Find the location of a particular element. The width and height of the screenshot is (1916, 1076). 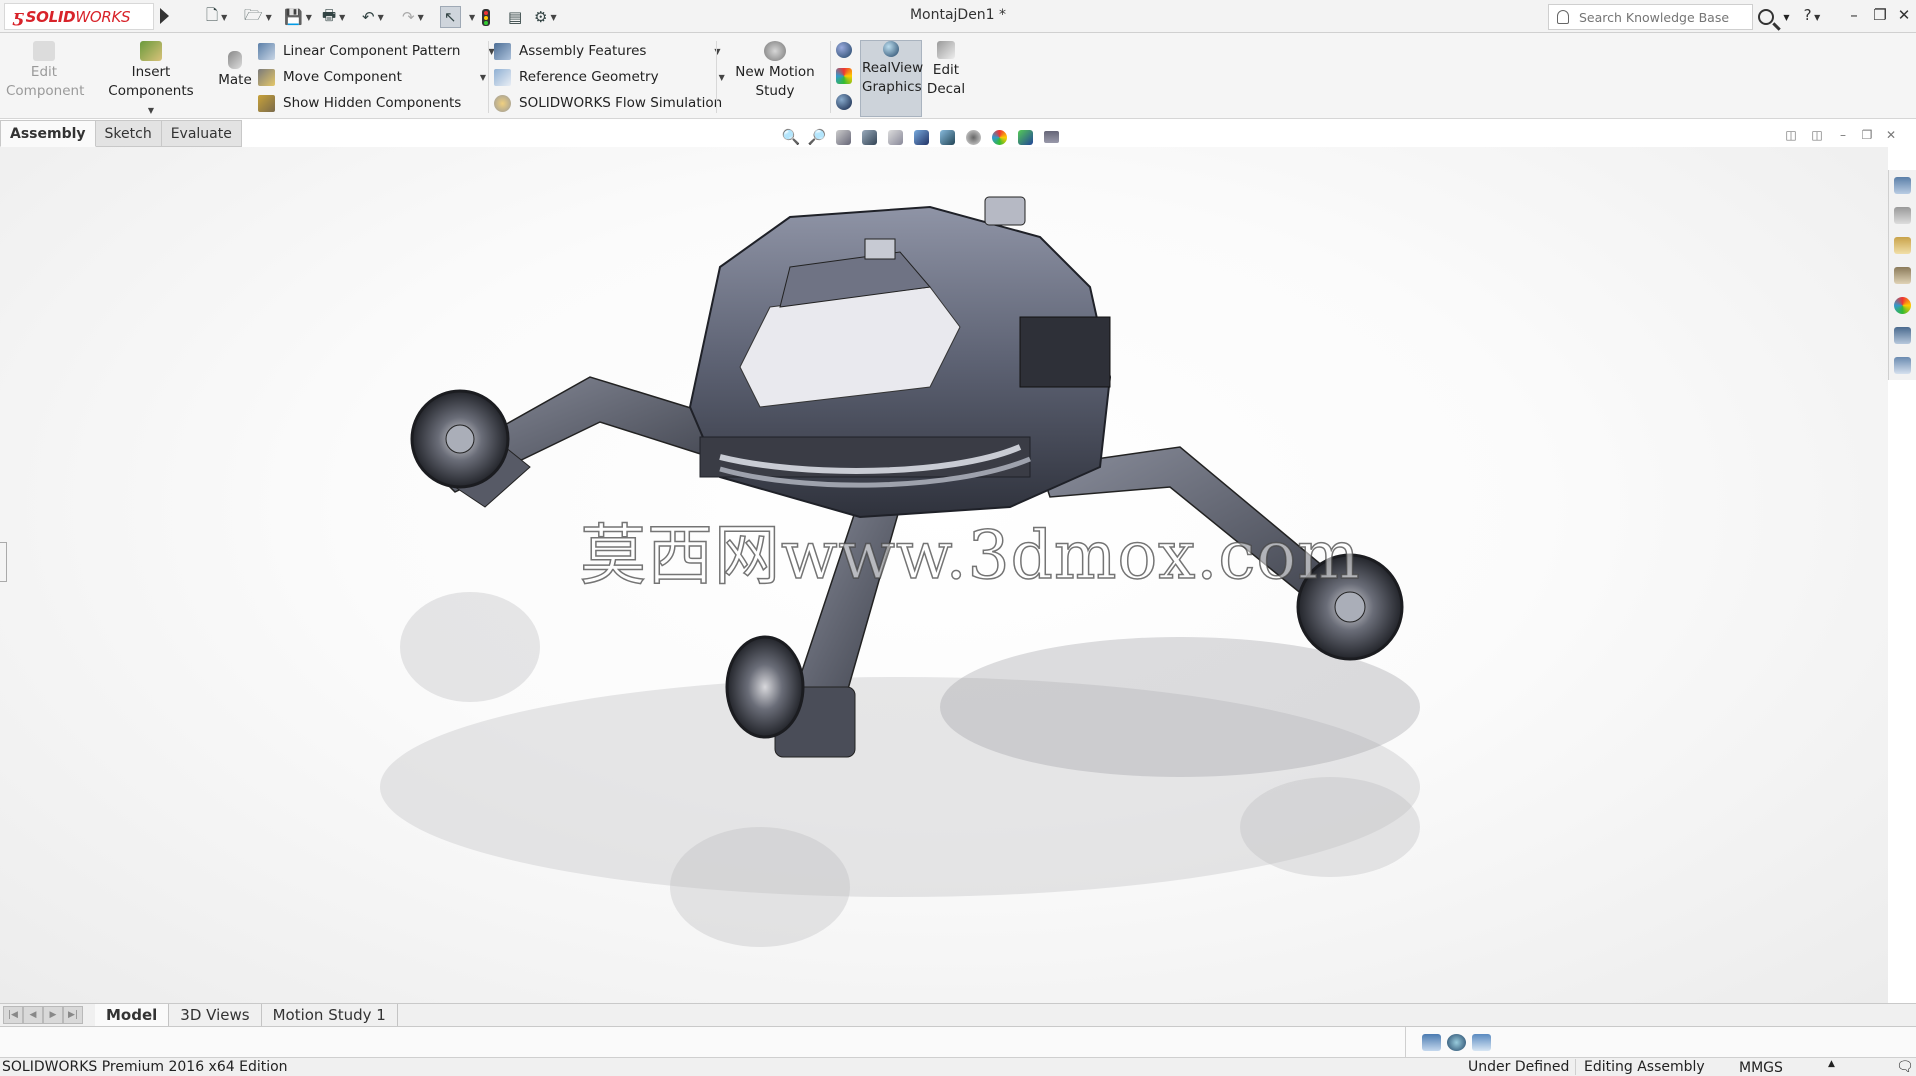

chat-bubble-icon: 🗨 is located at coordinates (1905, 1067).